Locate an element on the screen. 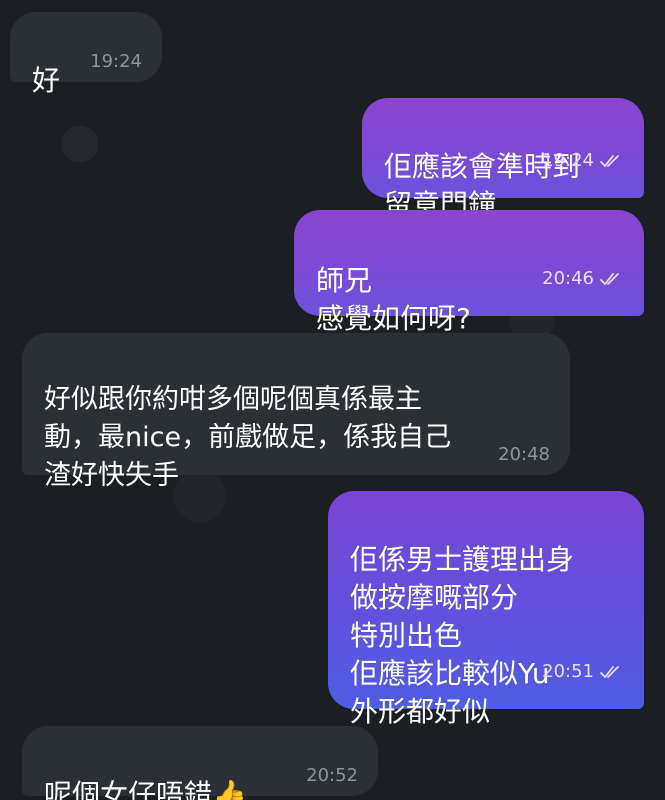 The image size is (665, 800). message-meta: 20:51 is located at coordinates (583, 672).